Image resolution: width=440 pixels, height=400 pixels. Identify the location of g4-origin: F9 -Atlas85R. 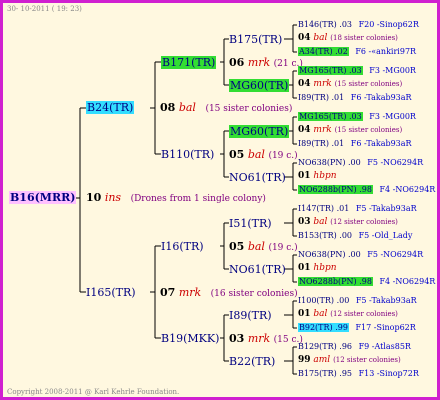
(384, 346).